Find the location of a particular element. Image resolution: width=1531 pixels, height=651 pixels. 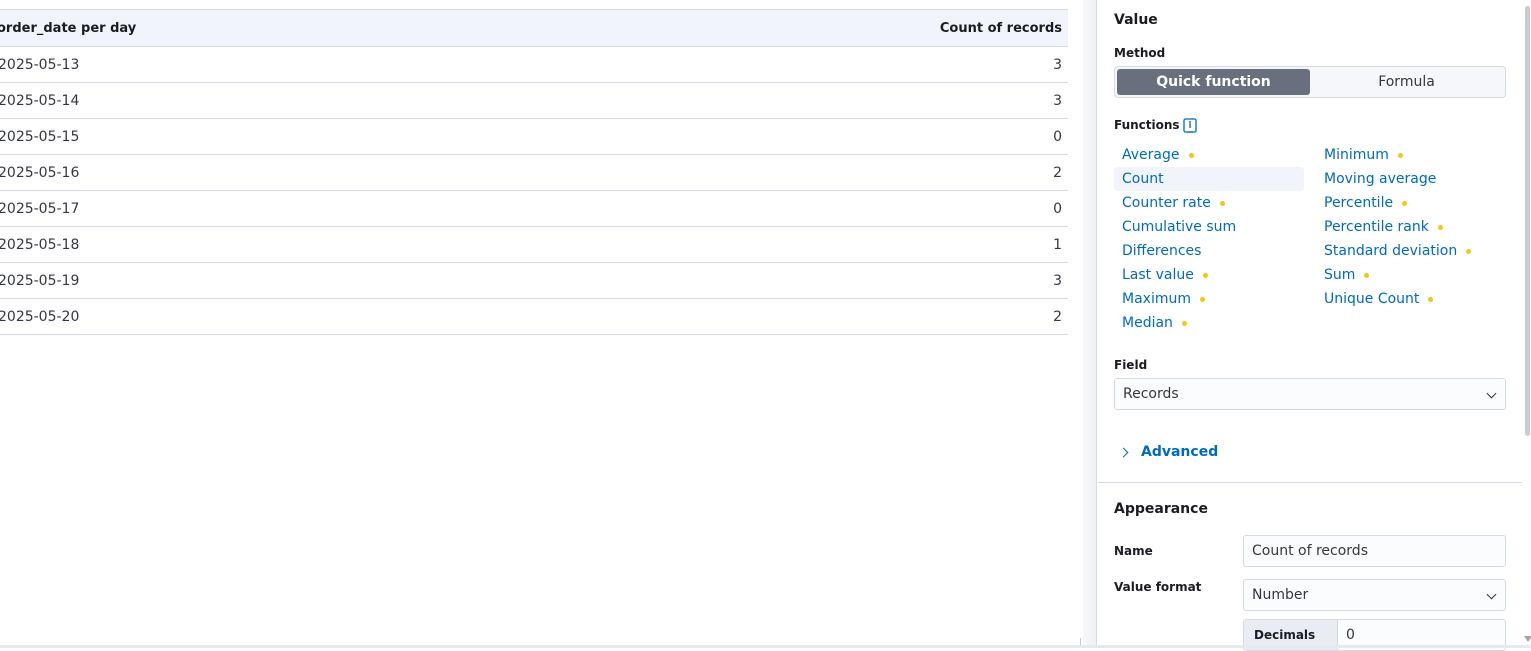

column-header-date: order_date per day is located at coordinates (68, 28).